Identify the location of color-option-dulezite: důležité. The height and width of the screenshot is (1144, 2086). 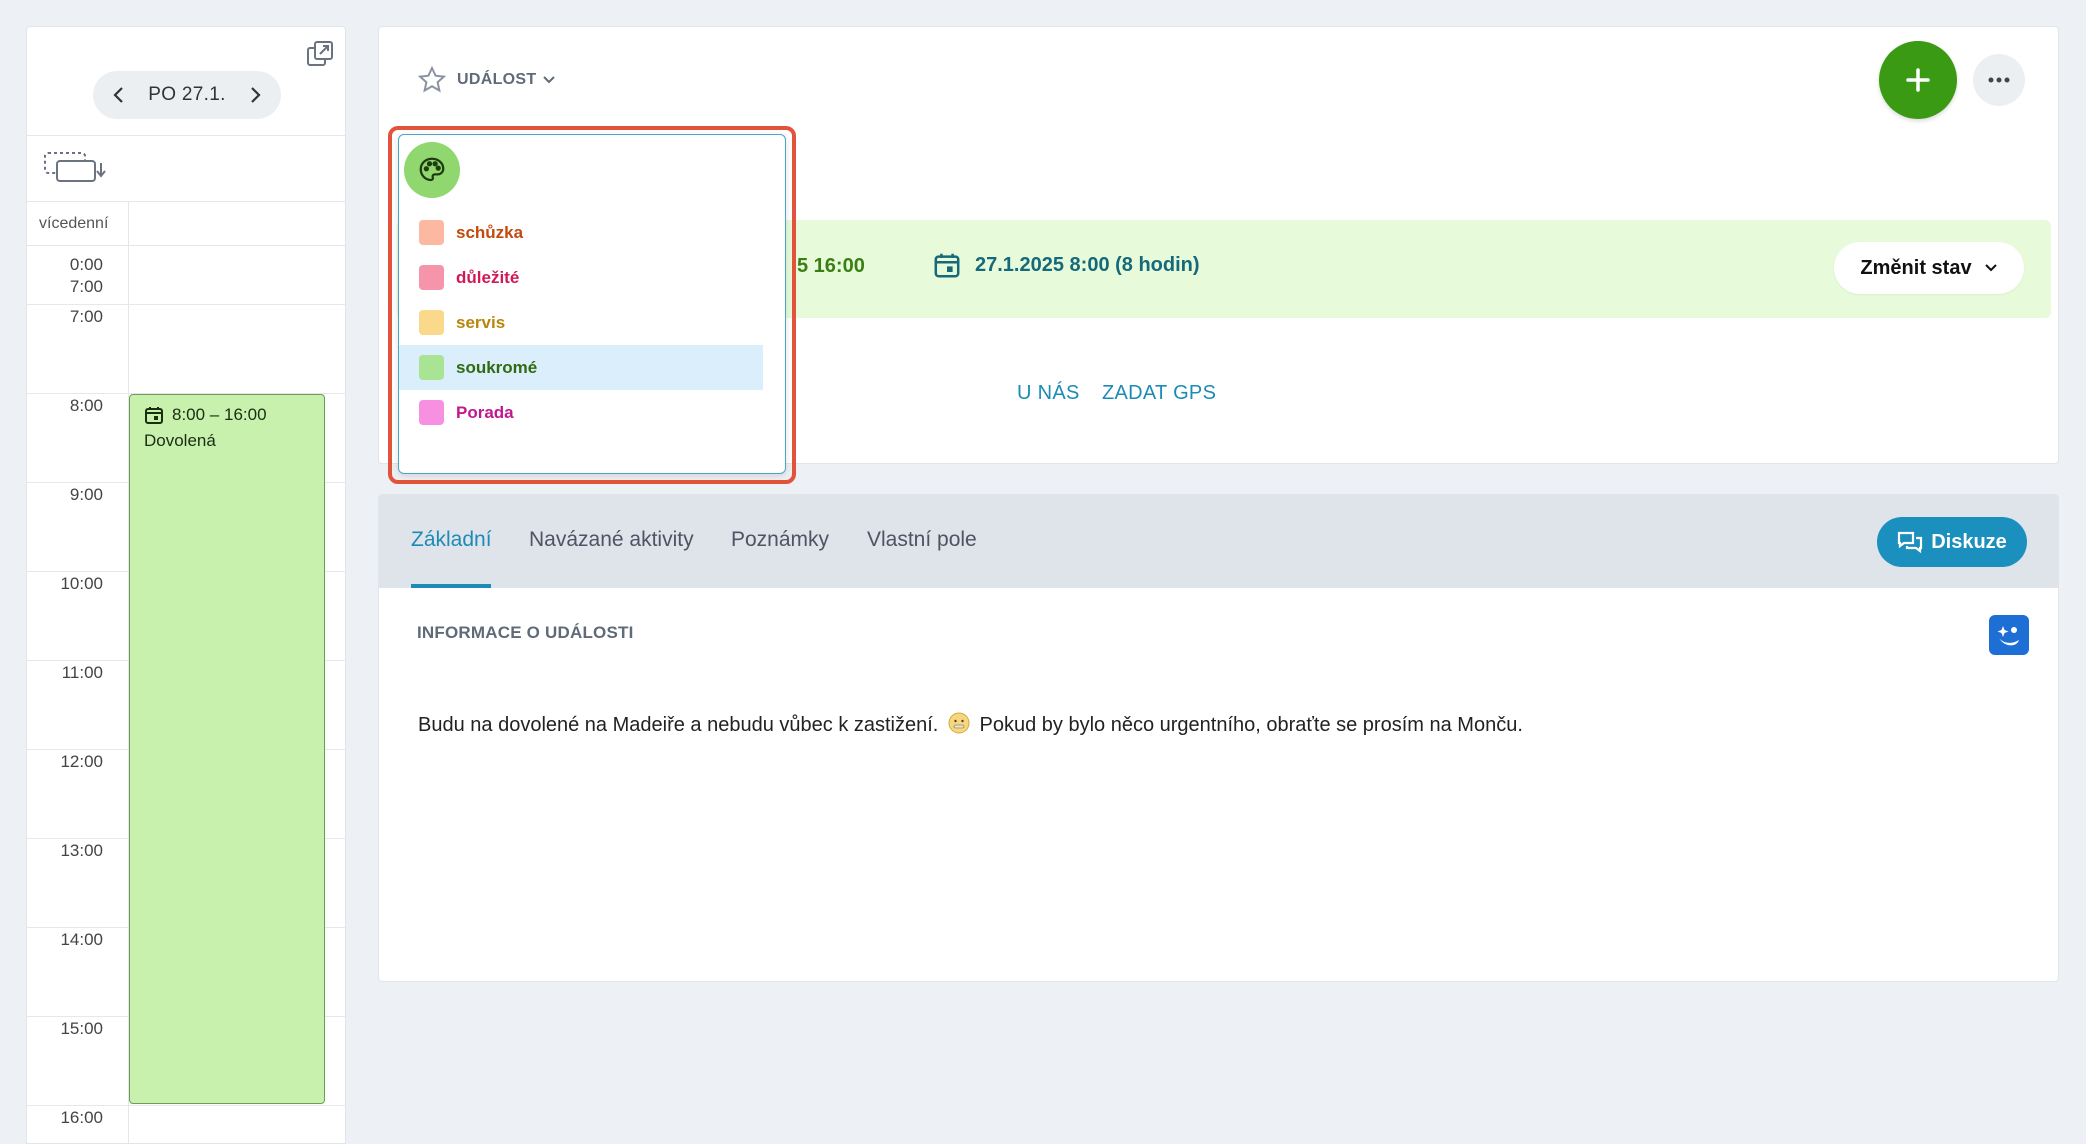
(581, 277).